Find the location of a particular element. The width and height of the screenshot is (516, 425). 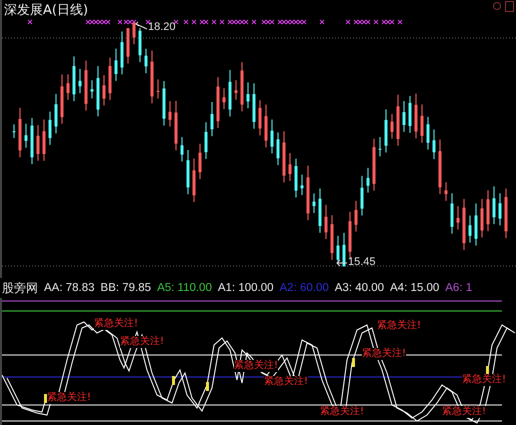

indicator-value: A3: 40.00 is located at coordinates (359, 288).